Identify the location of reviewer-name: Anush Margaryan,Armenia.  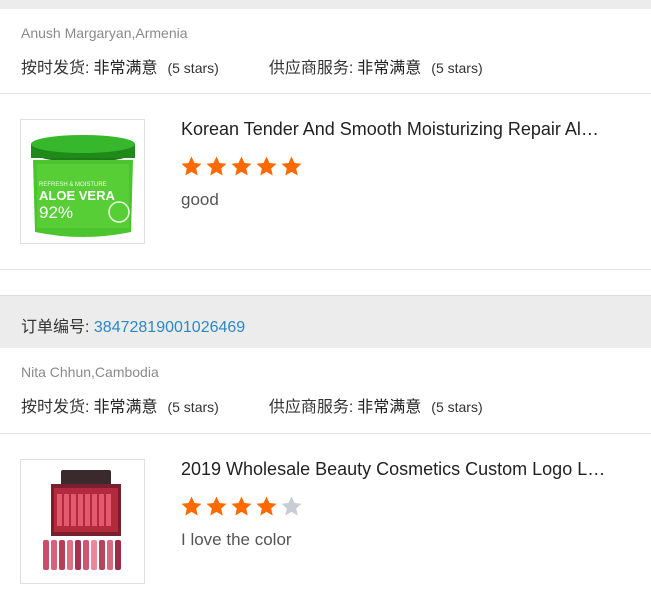
(104, 33).